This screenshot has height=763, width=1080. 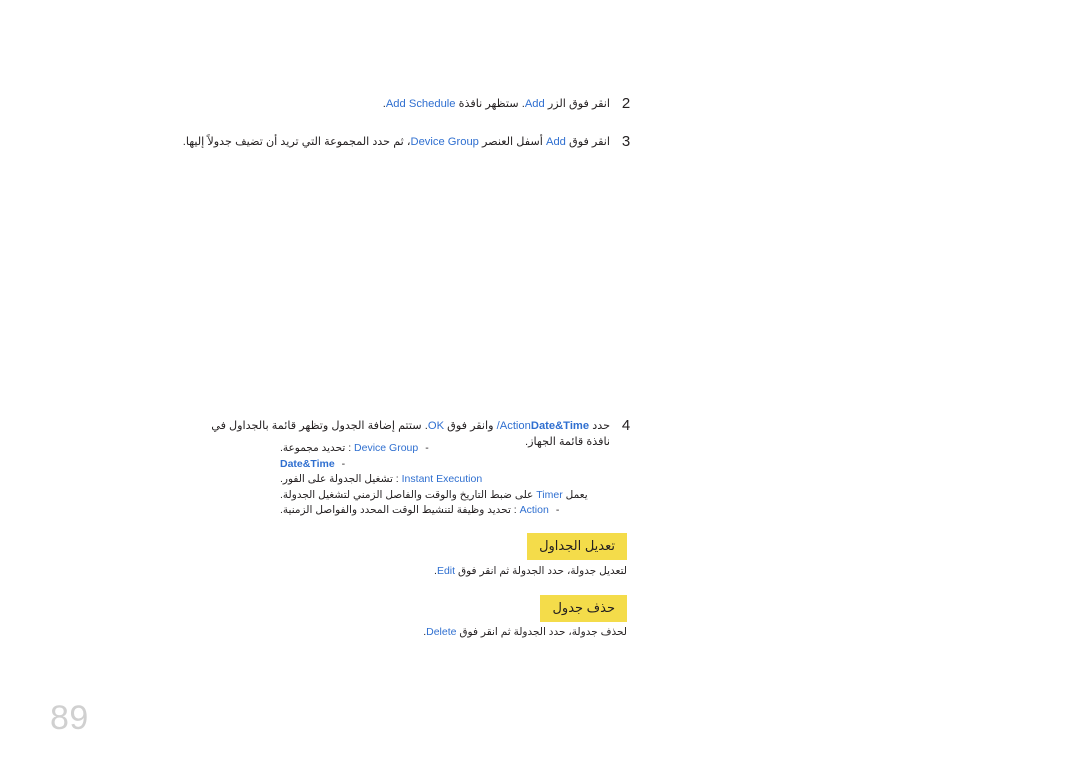 I want to click on section-heading-edit-schedules: تعديل الجداول, so click(x=577, y=546).